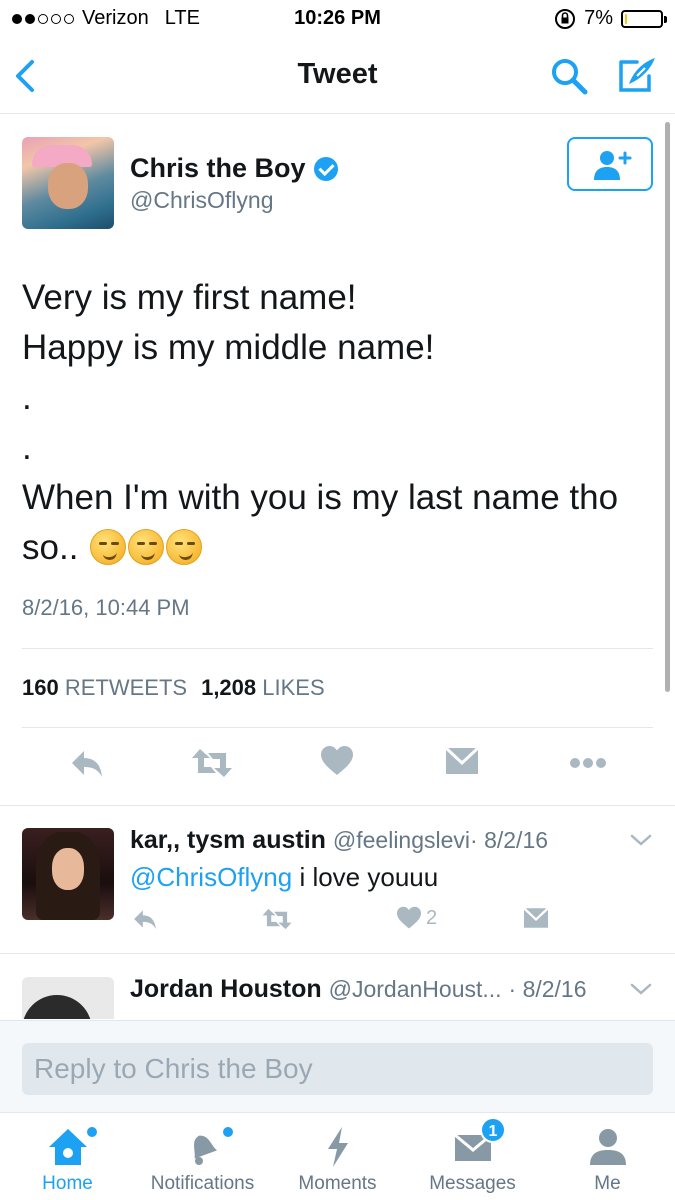  What do you see at coordinates (613, 165) in the screenshot?
I see `add-user-icon` at bounding box center [613, 165].